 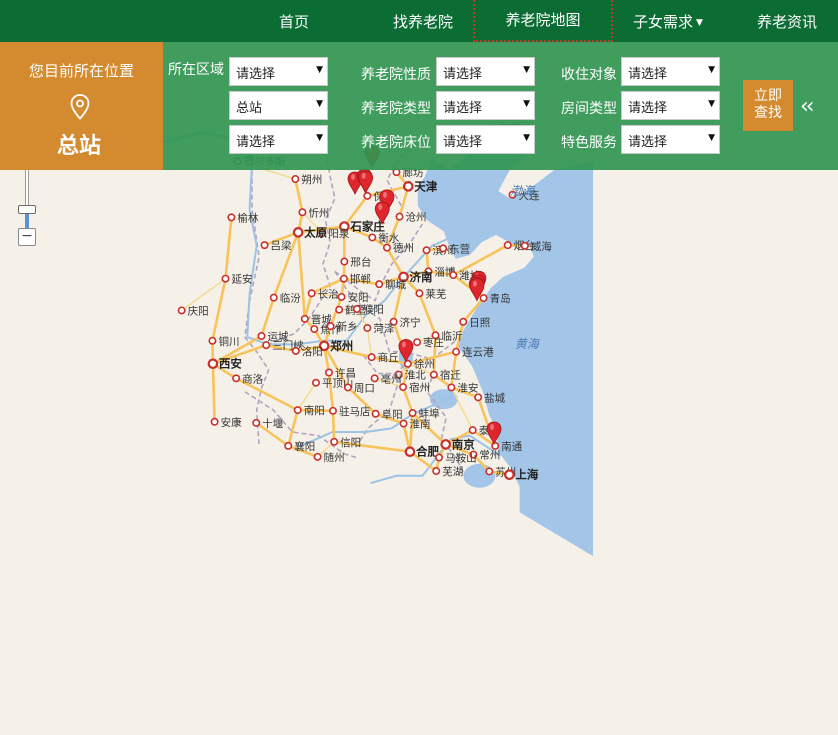 What do you see at coordinates (196, 70) in the screenshot?
I see `region-label: 所在区域` at bounding box center [196, 70].